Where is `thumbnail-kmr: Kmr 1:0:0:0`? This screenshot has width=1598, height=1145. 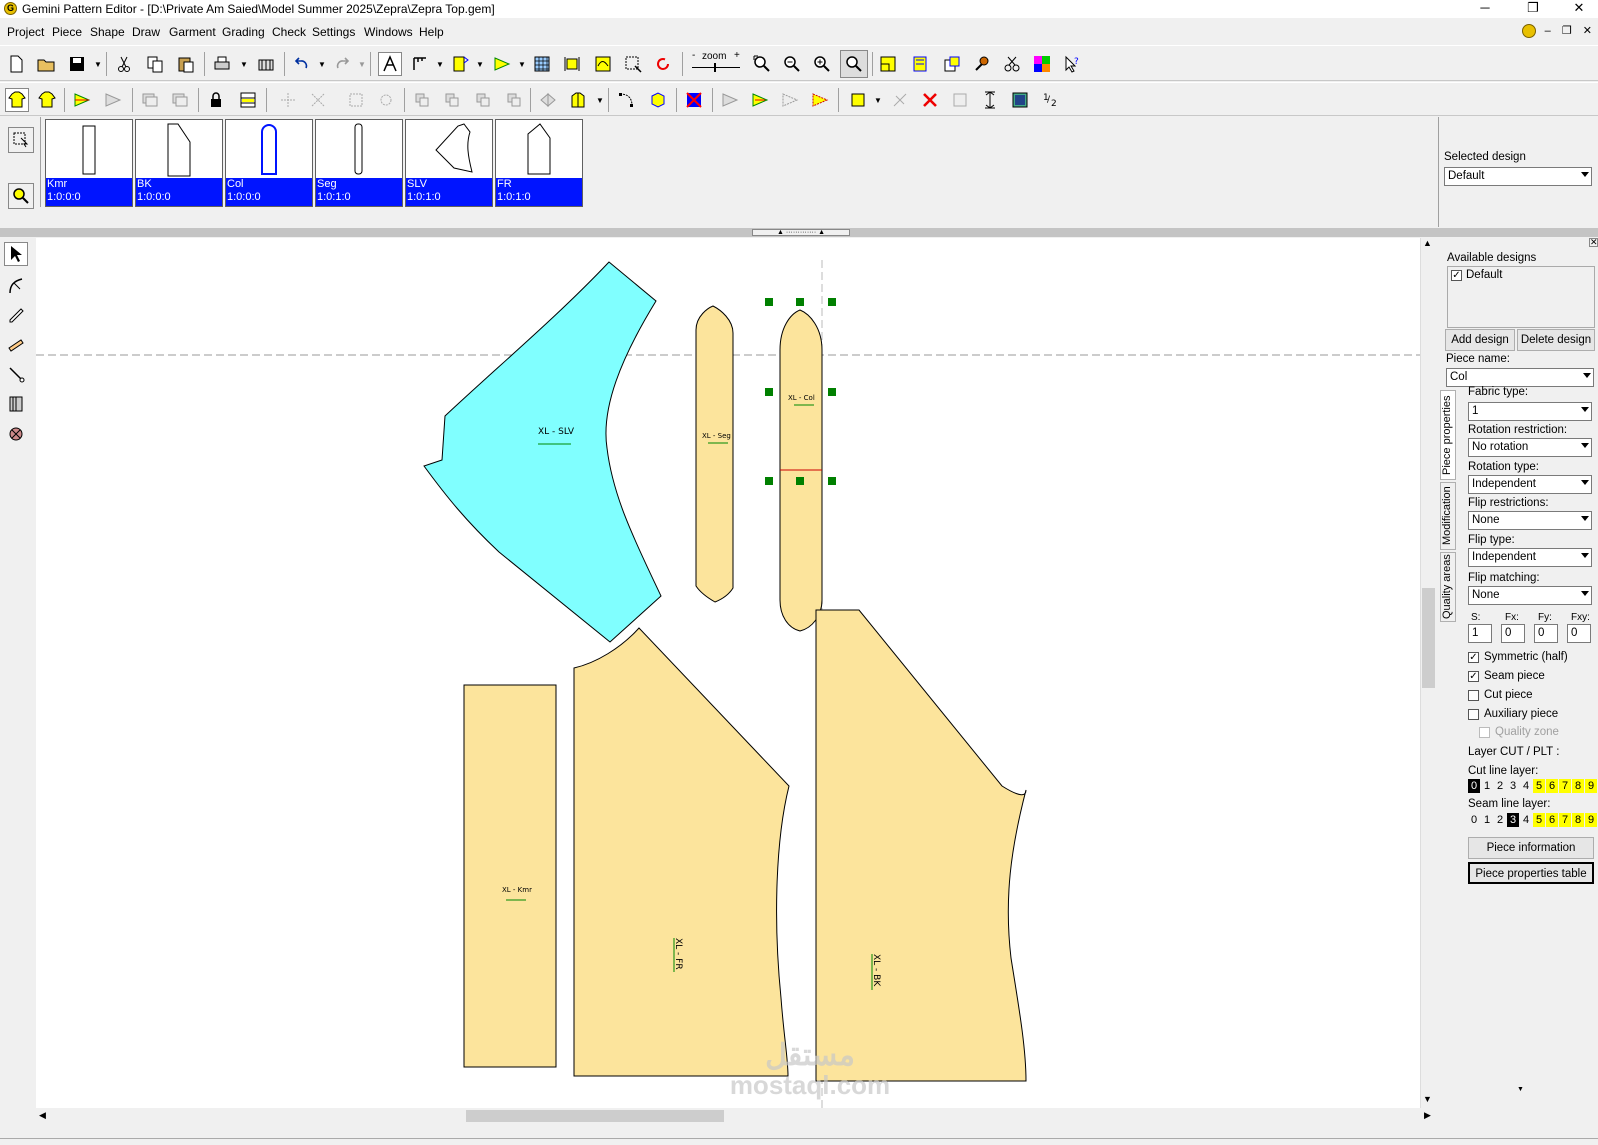 thumbnail-kmr: Kmr 1:0:0:0 is located at coordinates (89, 163).